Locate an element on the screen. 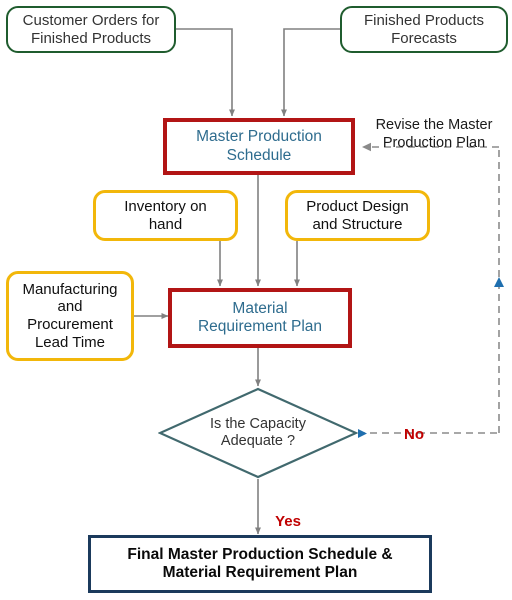 This screenshot has height=600, width=512. edge-label-yes: Yes is located at coordinates (288, 513).